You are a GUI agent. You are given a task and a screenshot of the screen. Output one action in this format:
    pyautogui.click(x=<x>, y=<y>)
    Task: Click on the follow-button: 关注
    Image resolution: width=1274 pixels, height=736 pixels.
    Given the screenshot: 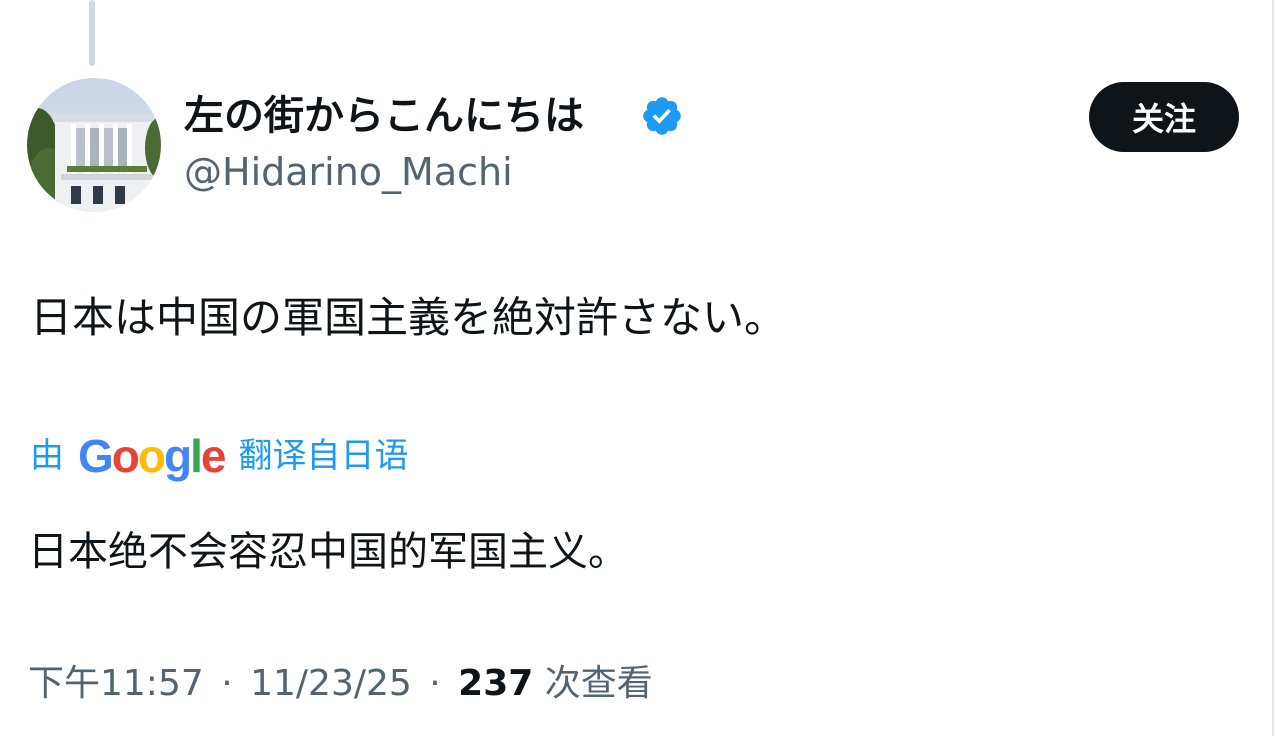 What is the action you would take?
    pyautogui.click(x=1164, y=117)
    